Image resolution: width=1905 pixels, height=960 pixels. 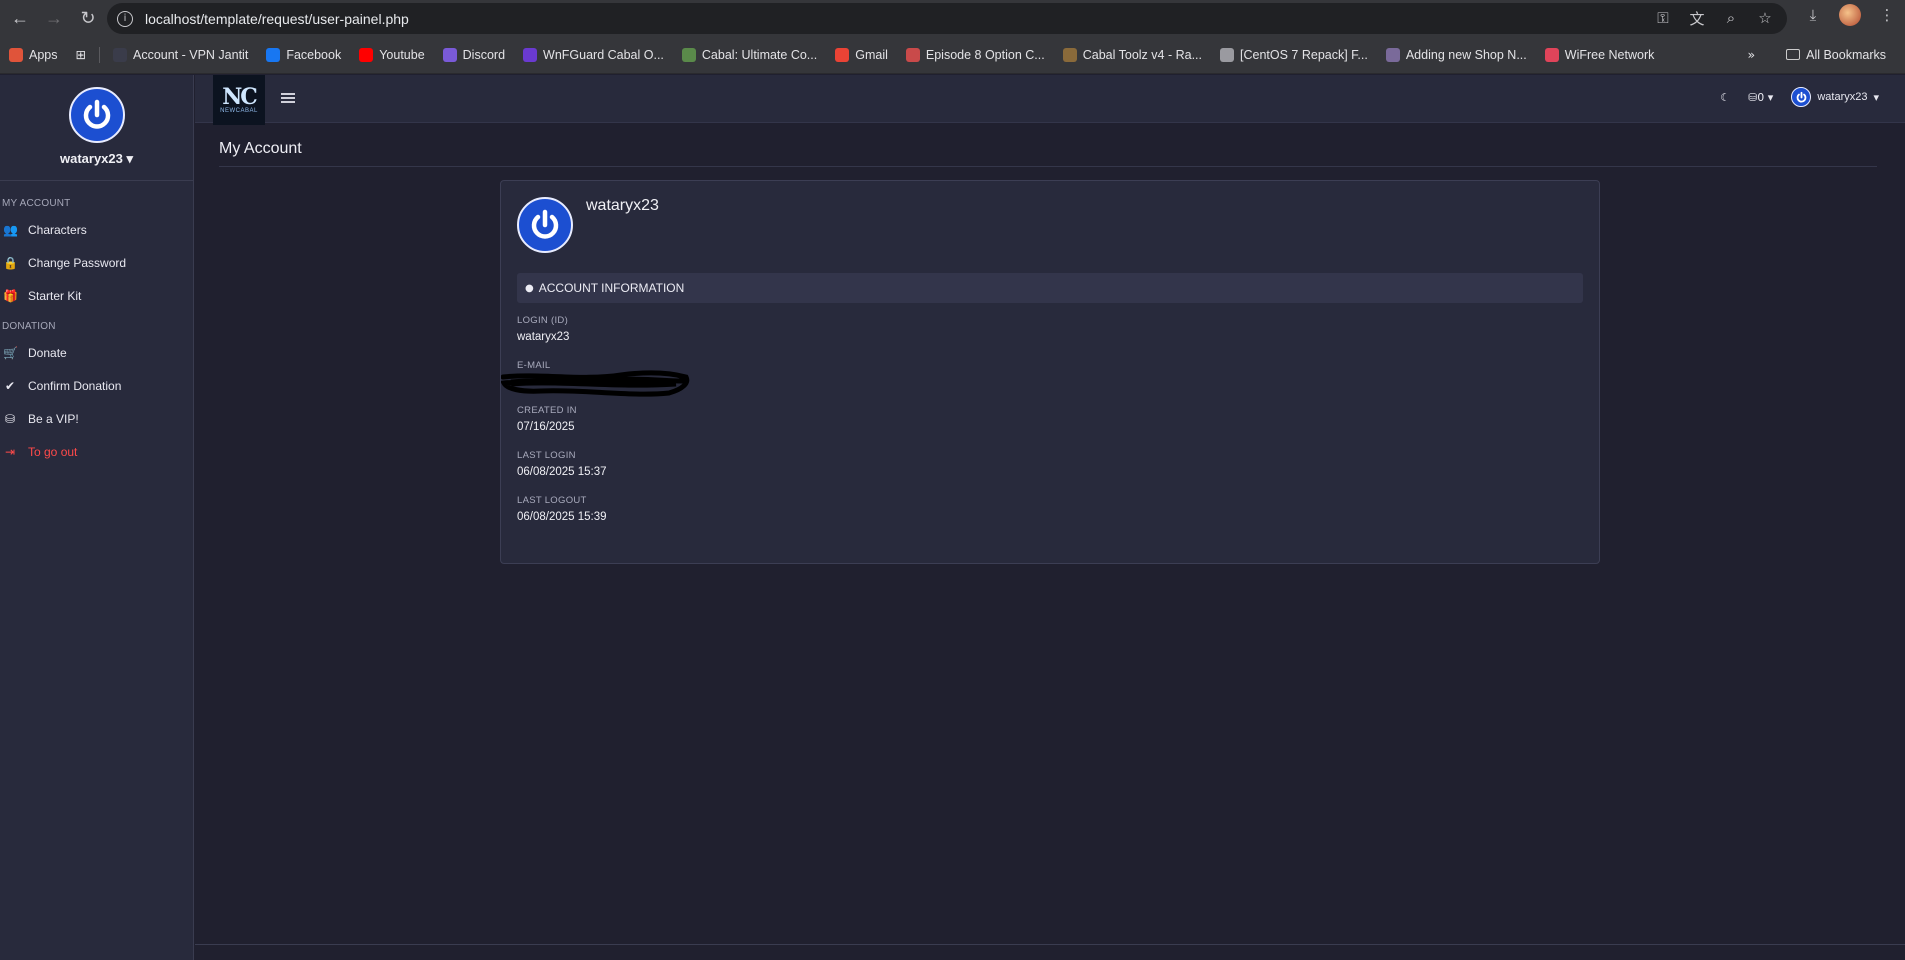 I want to click on field-label-created: CREATED IN, so click(x=547, y=410).